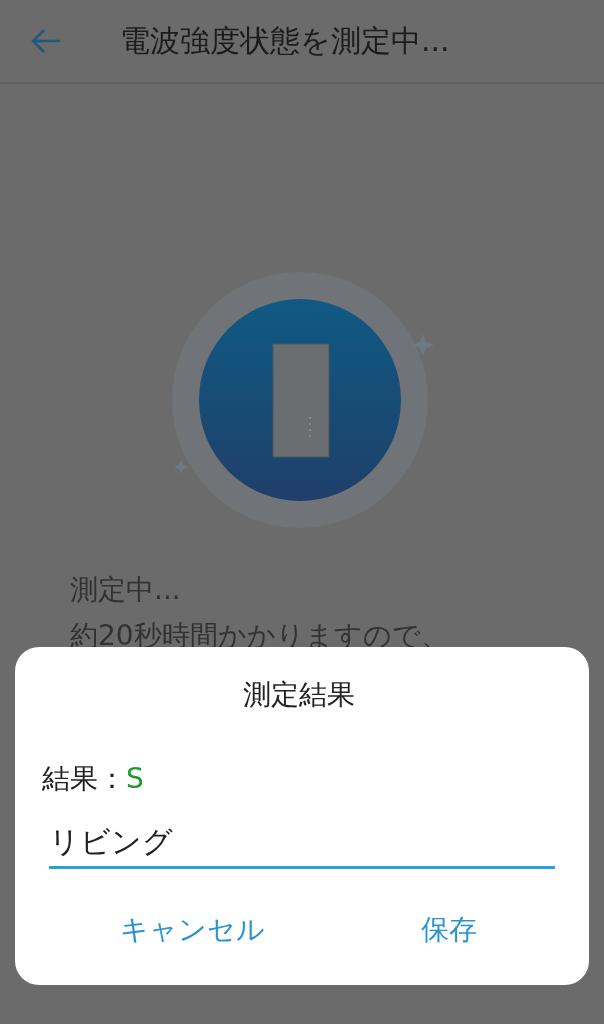 Image resolution: width=604 pixels, height=1024 pixels. What do you see at coordinates (302, 847) in the screenshot?
I see `name-field: リビング` at bounding box center [302, 847].